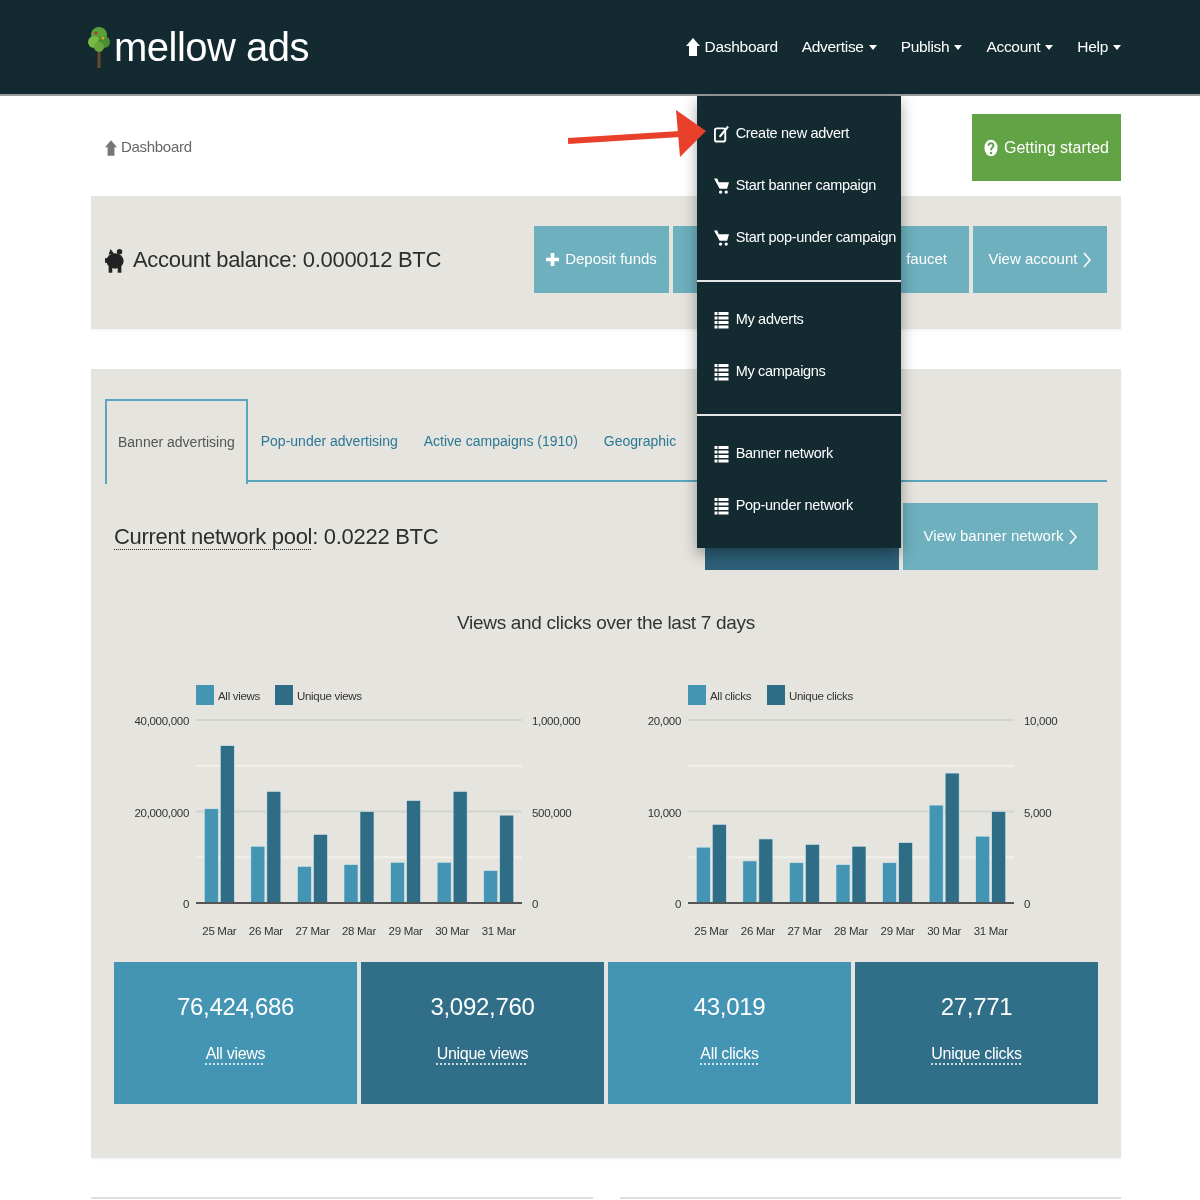  What do you see at coordinates (976, 1054) in the screenshot?
I see `stat-label: Unique clicks` at bounding box center [976, 1054].